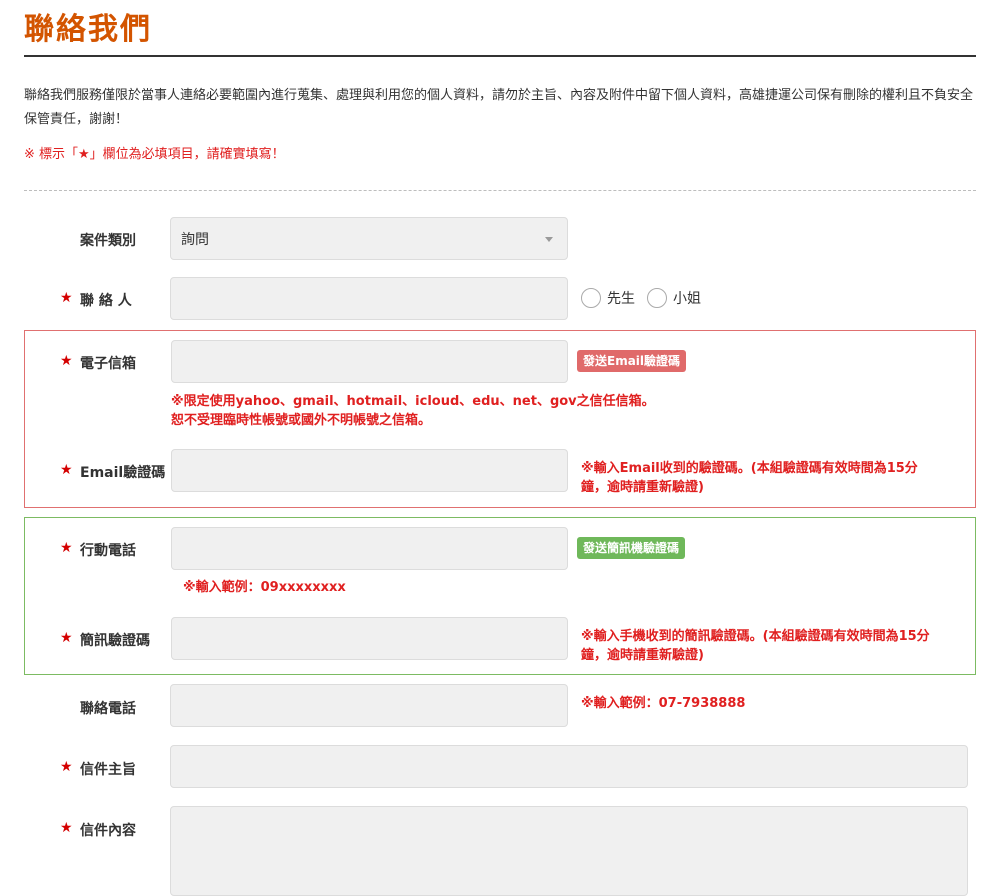  I want to click on mobile-input, so click(369, 548).